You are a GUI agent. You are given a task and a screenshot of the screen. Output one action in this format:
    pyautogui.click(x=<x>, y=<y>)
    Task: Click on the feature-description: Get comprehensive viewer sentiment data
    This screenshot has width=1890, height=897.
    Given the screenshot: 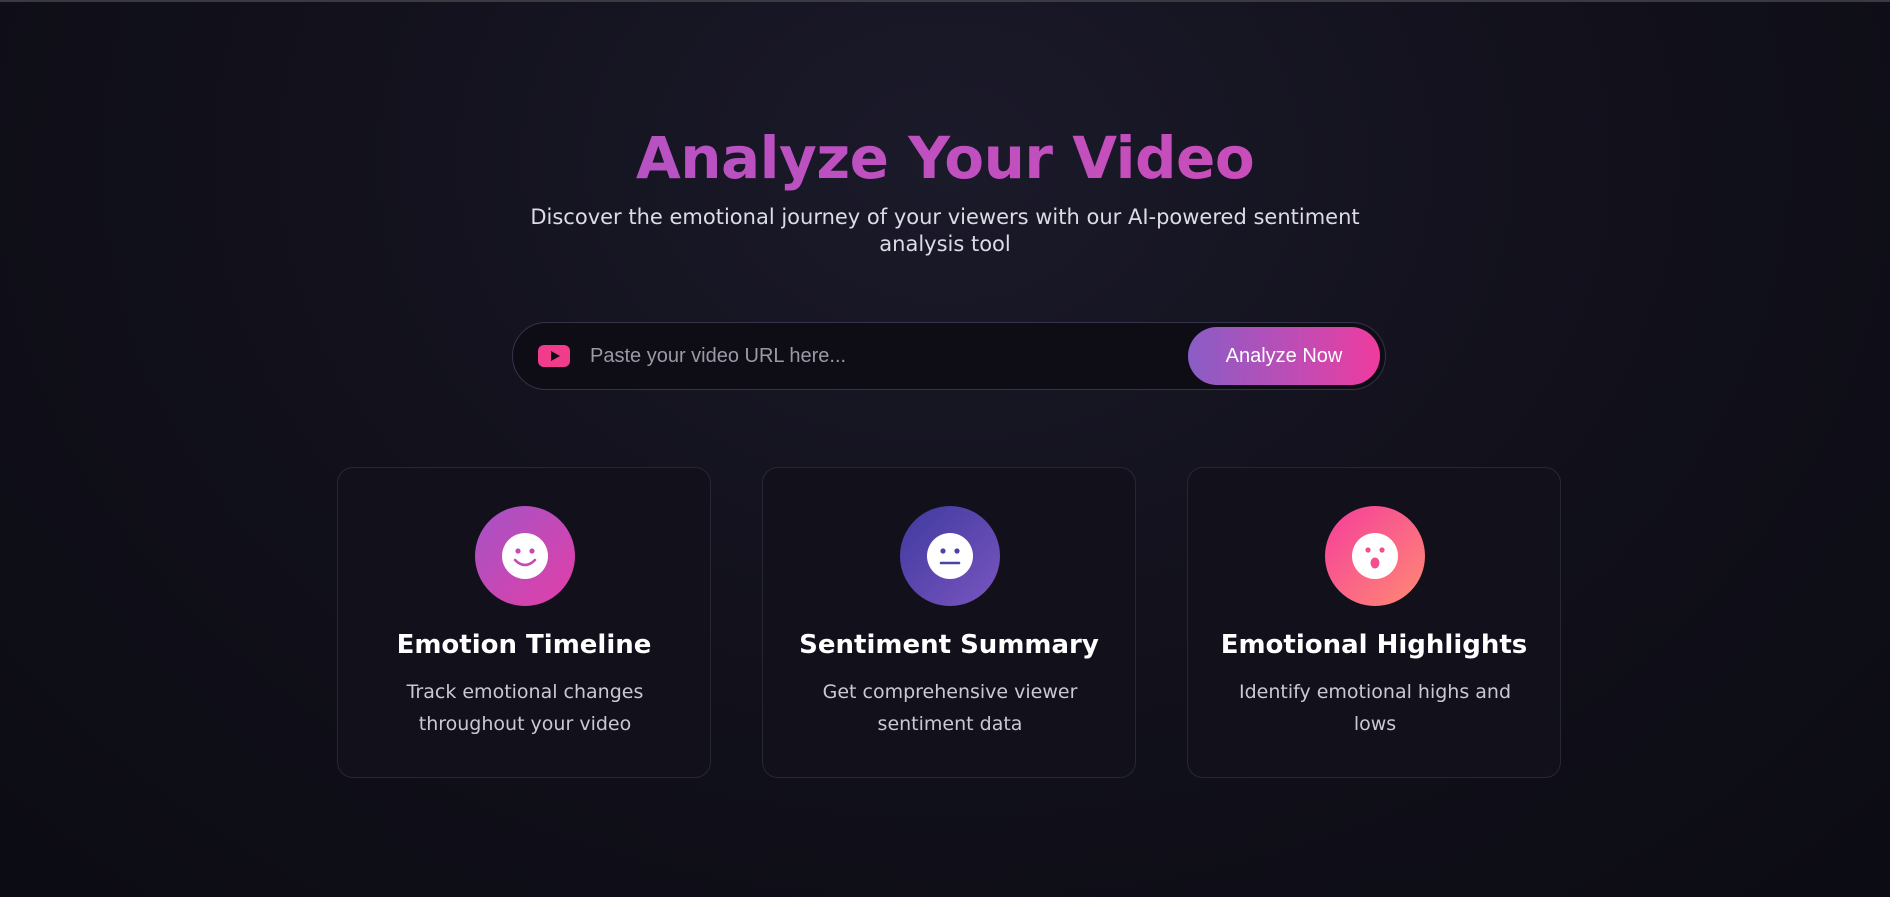 What is the action you would take?
    pyautogui.click(x=950, y=708)
    